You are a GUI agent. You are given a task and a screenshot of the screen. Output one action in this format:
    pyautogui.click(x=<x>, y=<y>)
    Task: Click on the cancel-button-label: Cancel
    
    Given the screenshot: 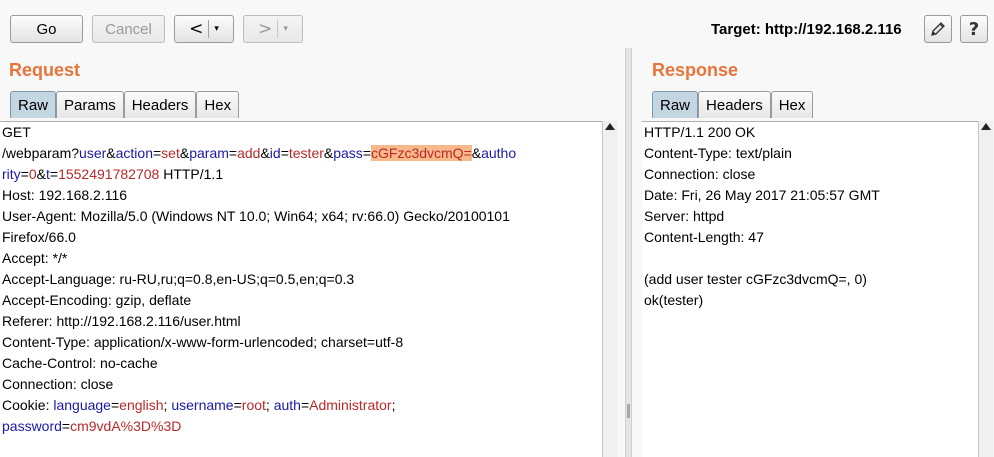 What is the action you would take?
    pyautogui.click(x=128, y=29)
    